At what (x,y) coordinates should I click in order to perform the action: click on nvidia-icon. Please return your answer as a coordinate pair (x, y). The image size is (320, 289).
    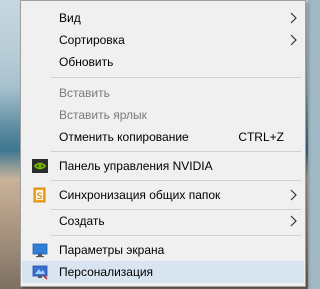
    Looking at the image, I should click on (40, 166).